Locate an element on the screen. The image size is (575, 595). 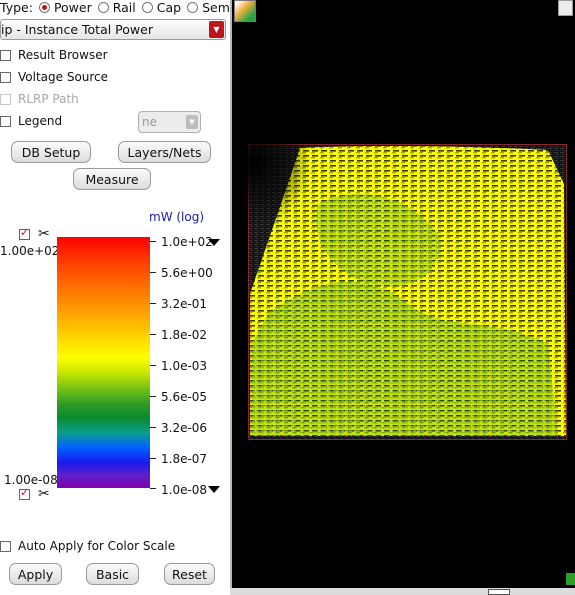
type-label: Type: is located at coordinates (16, 7).